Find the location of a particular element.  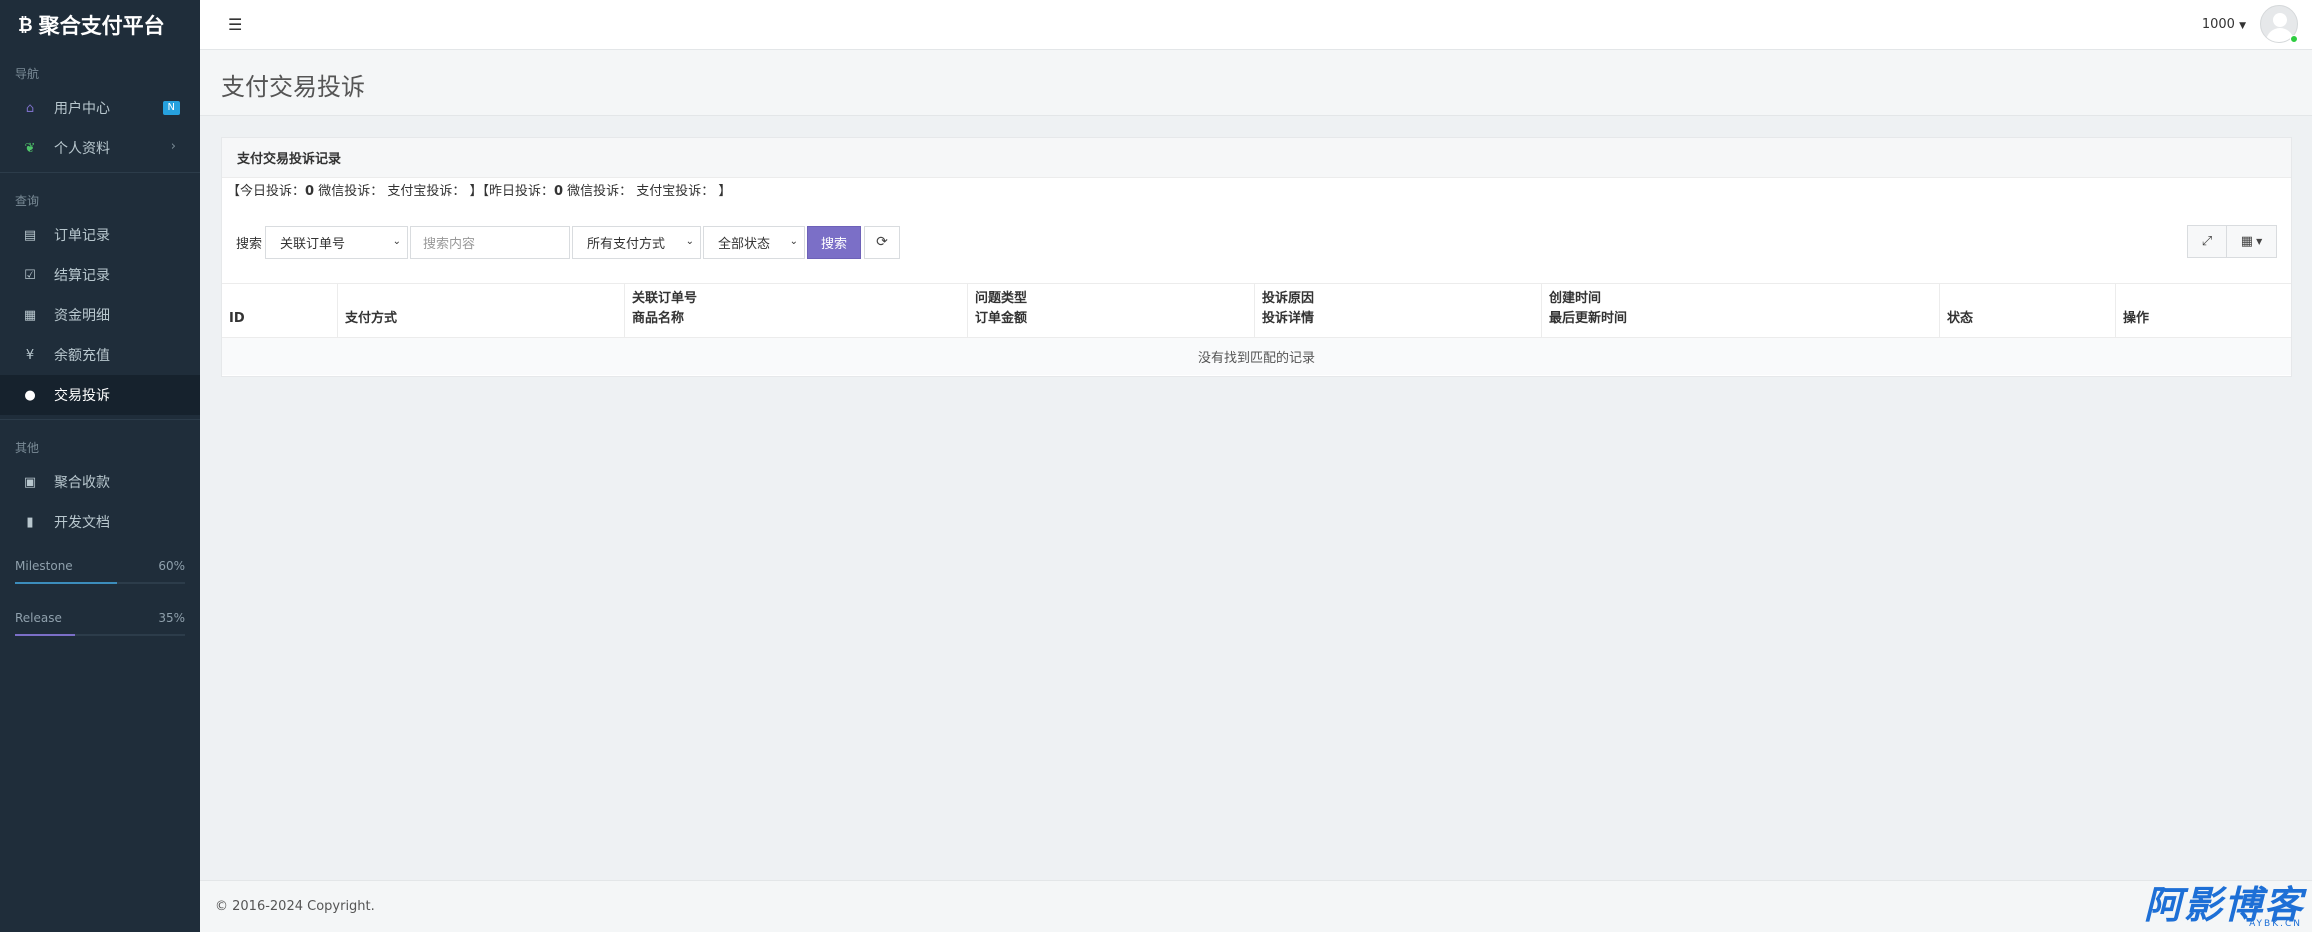

col-id: ID is located at coordinates (280, 310).